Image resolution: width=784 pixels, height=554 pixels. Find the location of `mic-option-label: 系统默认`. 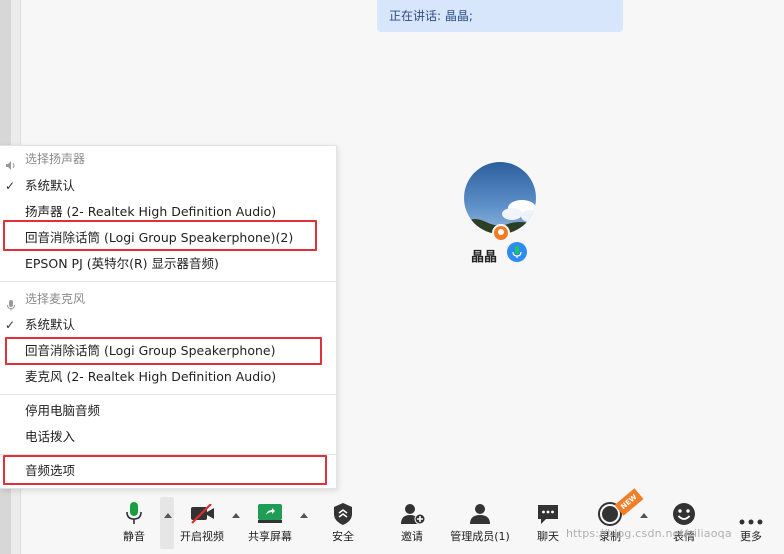

mic-option-label: 系统默认 is located at coordinates (50, 324).